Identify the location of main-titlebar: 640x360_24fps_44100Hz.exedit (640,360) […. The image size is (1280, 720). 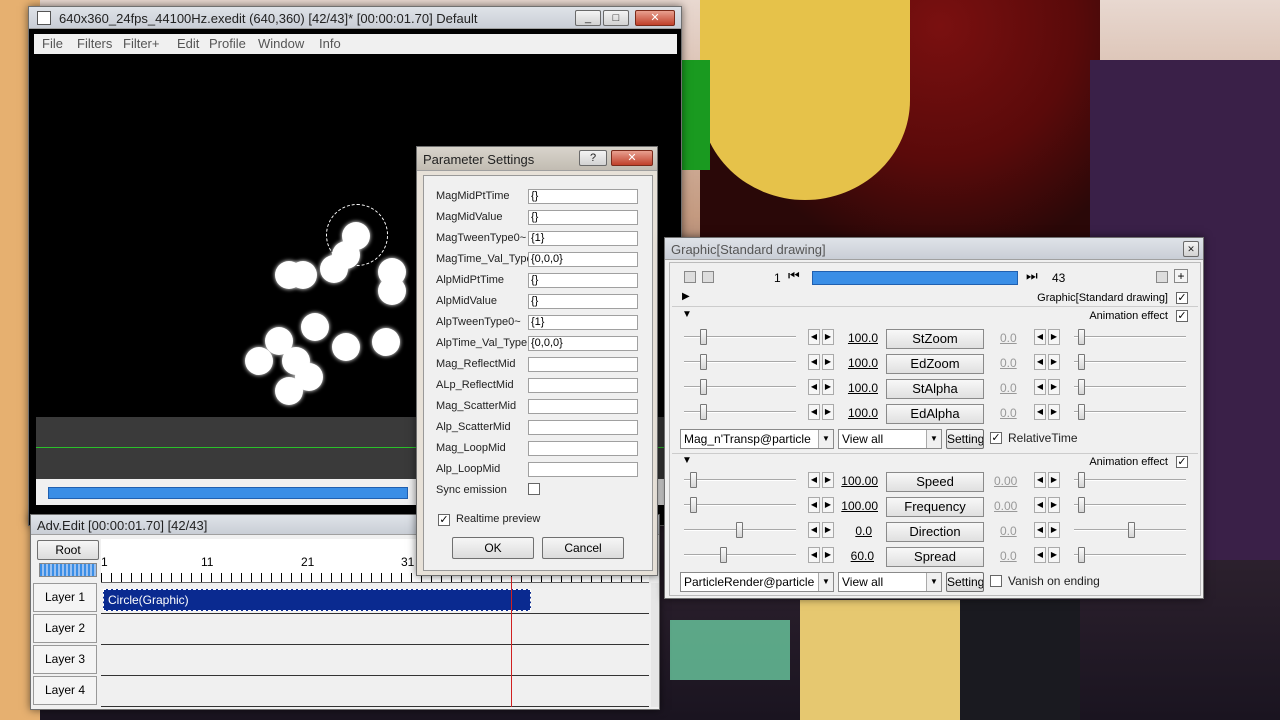
(355, 18).